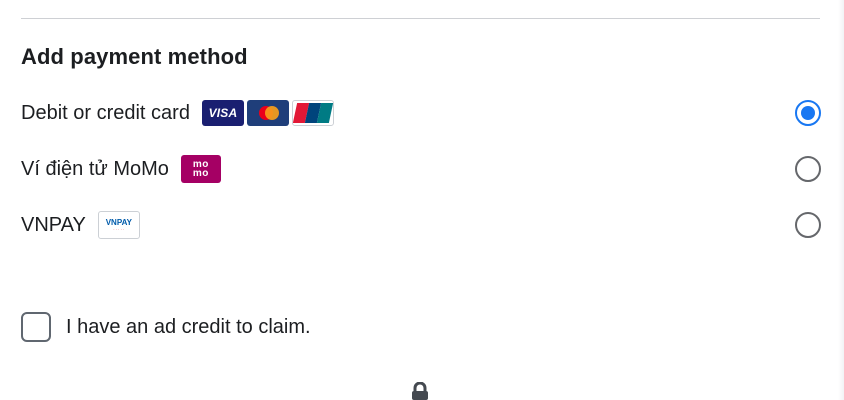  I want to click on radio-vnpay, so click(808, 225).